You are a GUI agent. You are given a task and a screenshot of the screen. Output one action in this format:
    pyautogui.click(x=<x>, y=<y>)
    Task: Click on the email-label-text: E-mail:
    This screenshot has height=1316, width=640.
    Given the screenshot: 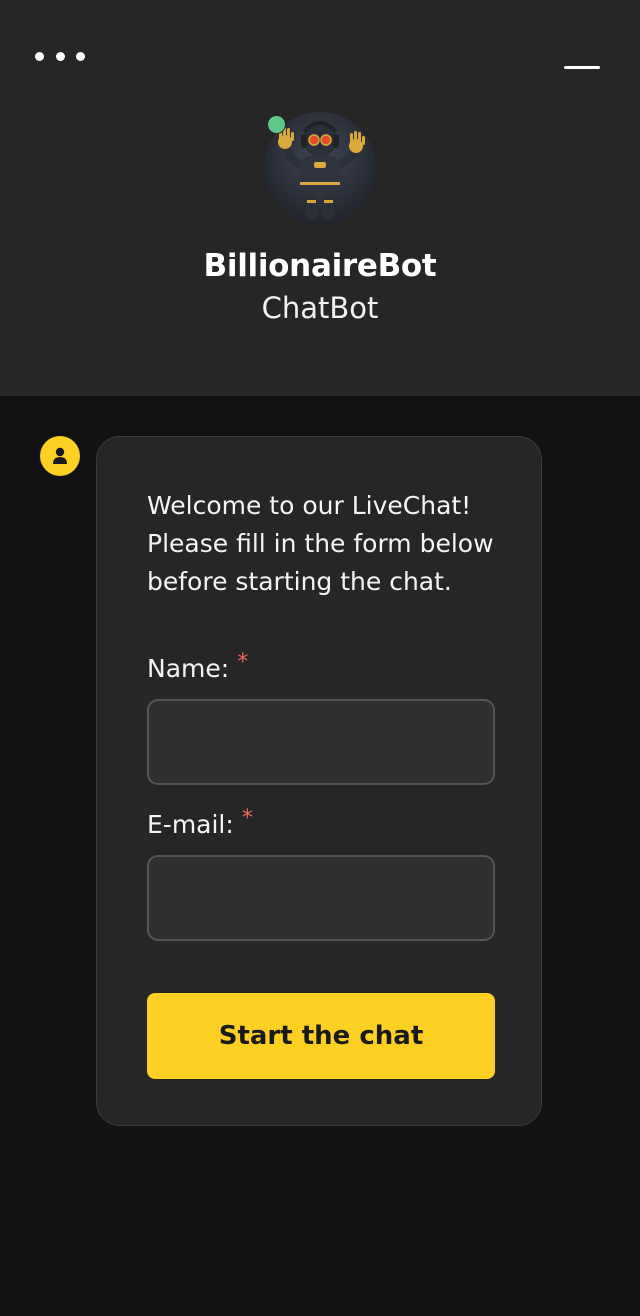 What is the action you would take?
    pyautogui.click(x=190, y=824)
    